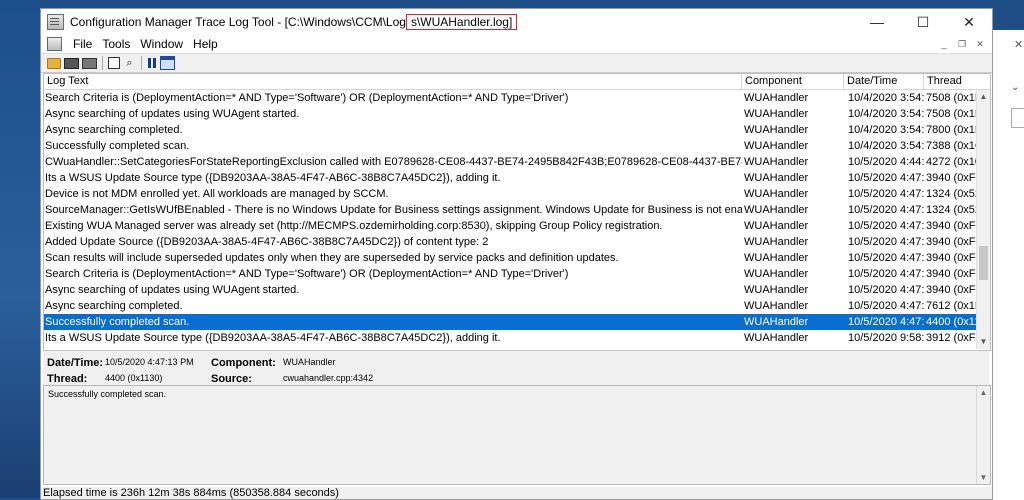 The image size is (1024, 500). Describe the element at coordinates (205, 44) in the screenshot. I see `menu-help: Help` at that location.